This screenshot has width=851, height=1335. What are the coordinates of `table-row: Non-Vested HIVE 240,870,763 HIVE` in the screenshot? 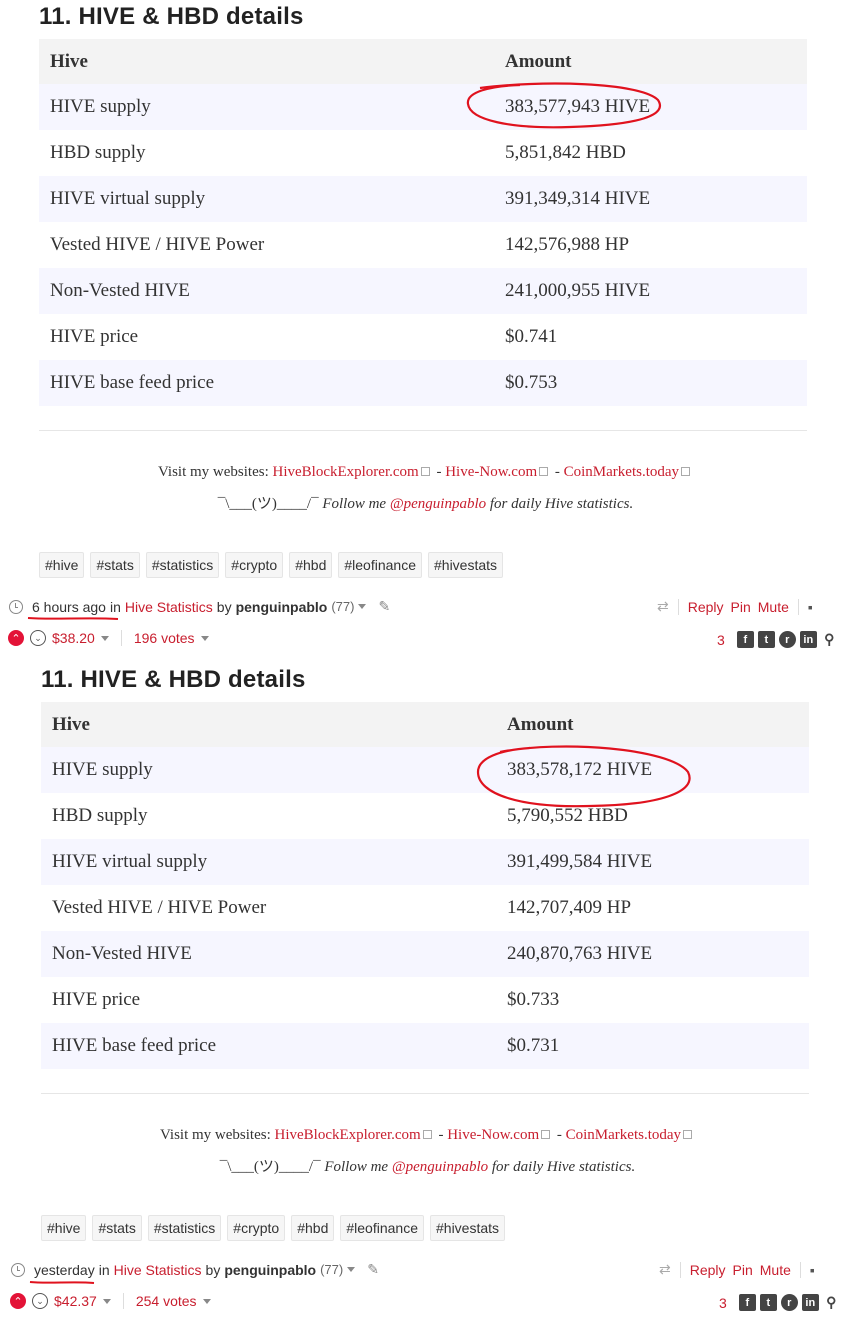 It's located at (425, 954).